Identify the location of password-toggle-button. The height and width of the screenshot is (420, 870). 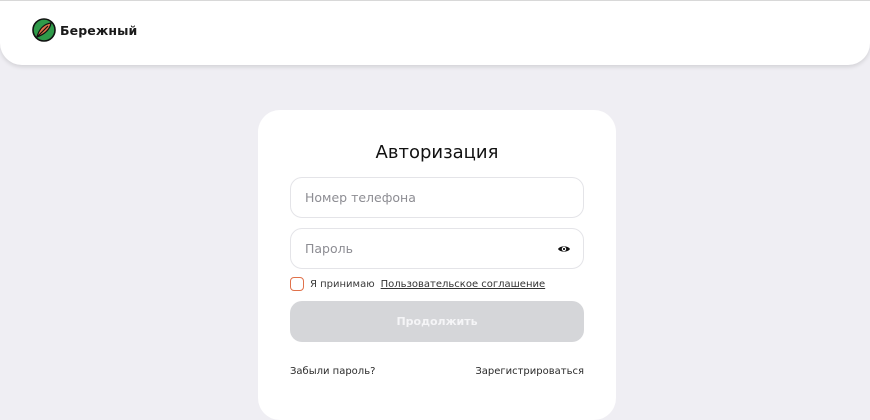
(564, 249).